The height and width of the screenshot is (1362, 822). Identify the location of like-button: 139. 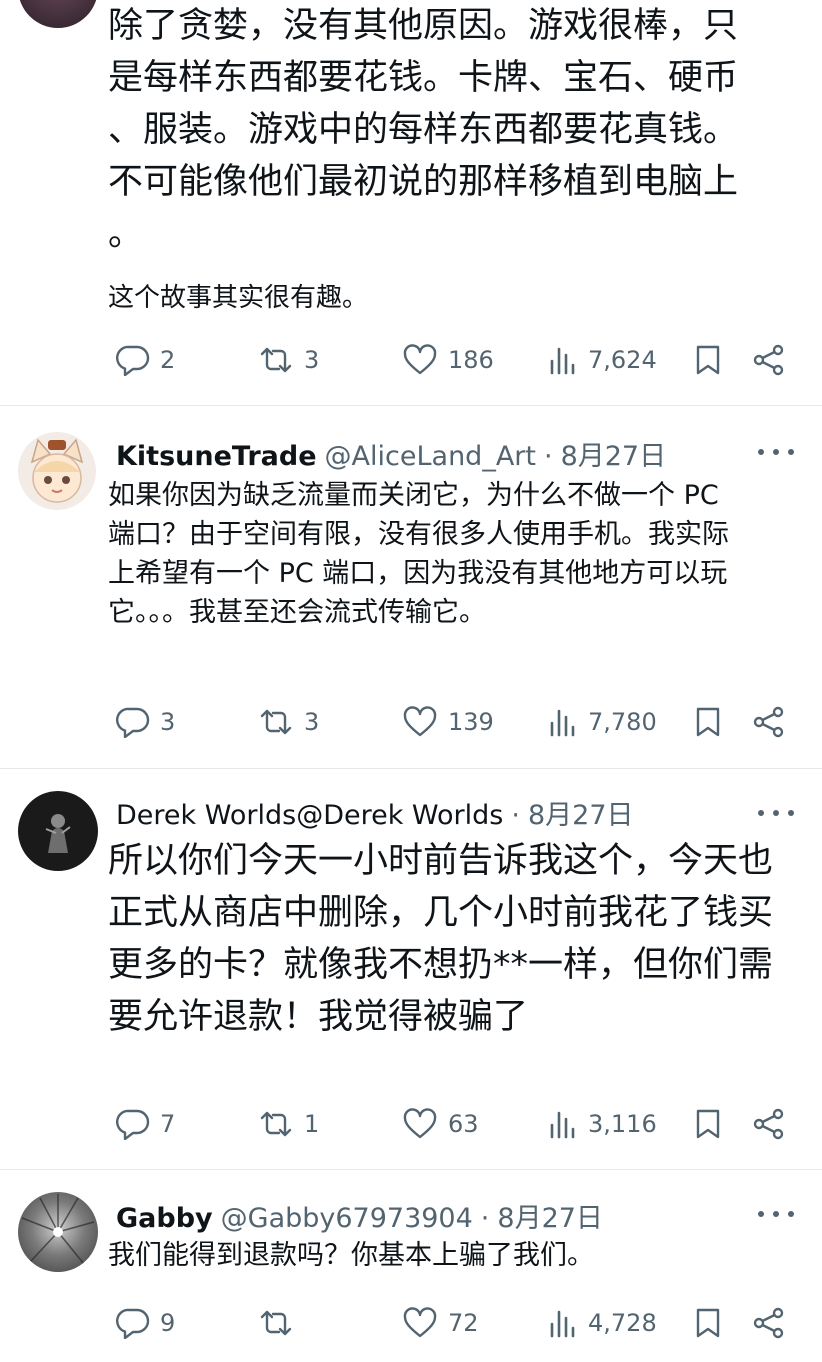
(448, 722).